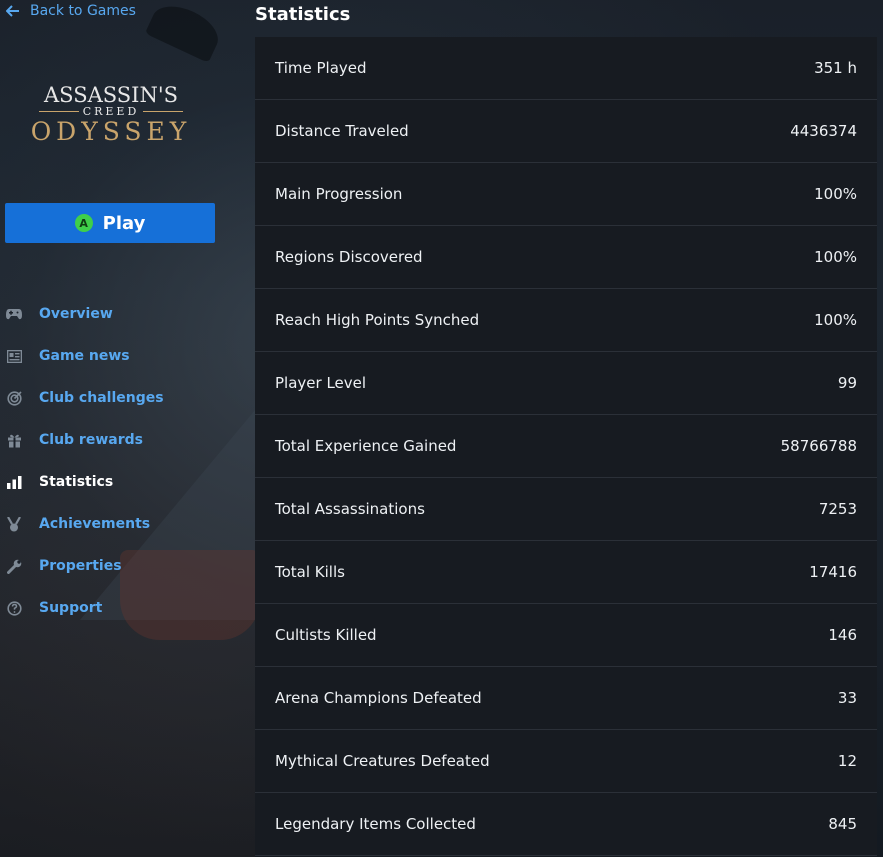 The height and width of the screenshot is (857, 883). What do you see at coordinates (339, 194) in the screenshot?
I see `stat-label: Main Progression` at bounding box center [339, 194].